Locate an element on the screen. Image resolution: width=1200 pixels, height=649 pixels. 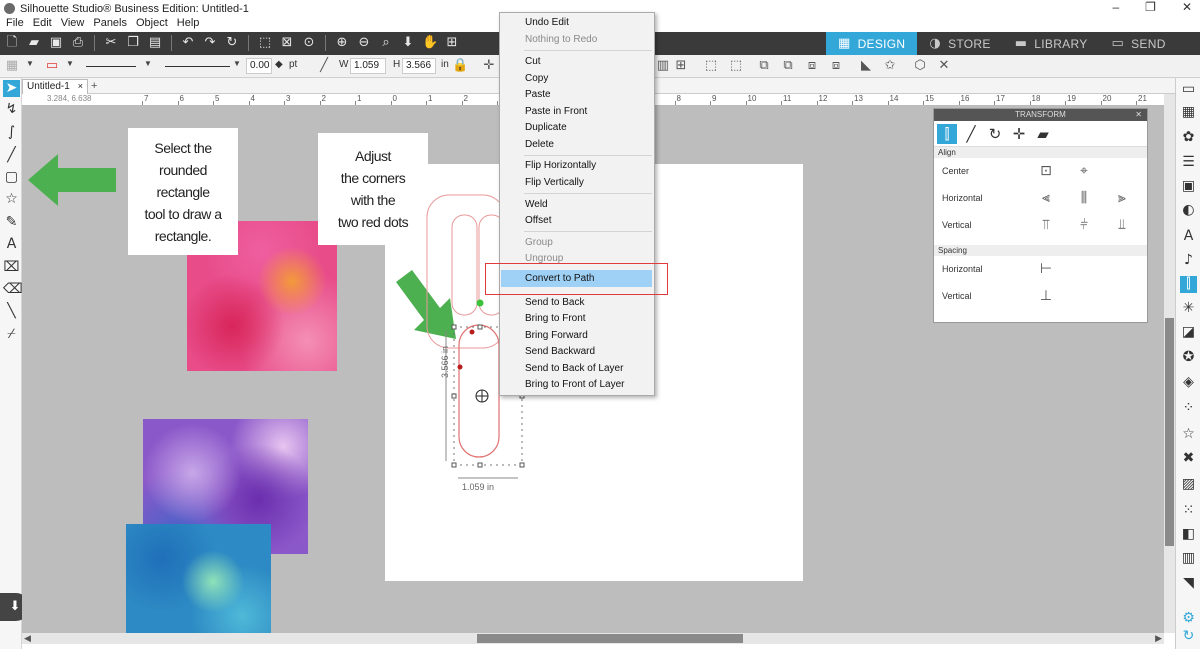
menu-item-send-to-back: Send to Back is located at coordinates (554, 302).